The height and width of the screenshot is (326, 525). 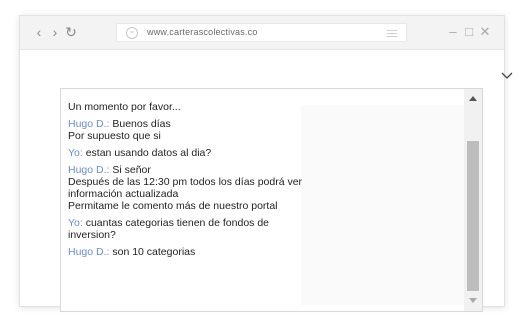 I want to click on reload-icon: ↻, so click(x=71, y=32).